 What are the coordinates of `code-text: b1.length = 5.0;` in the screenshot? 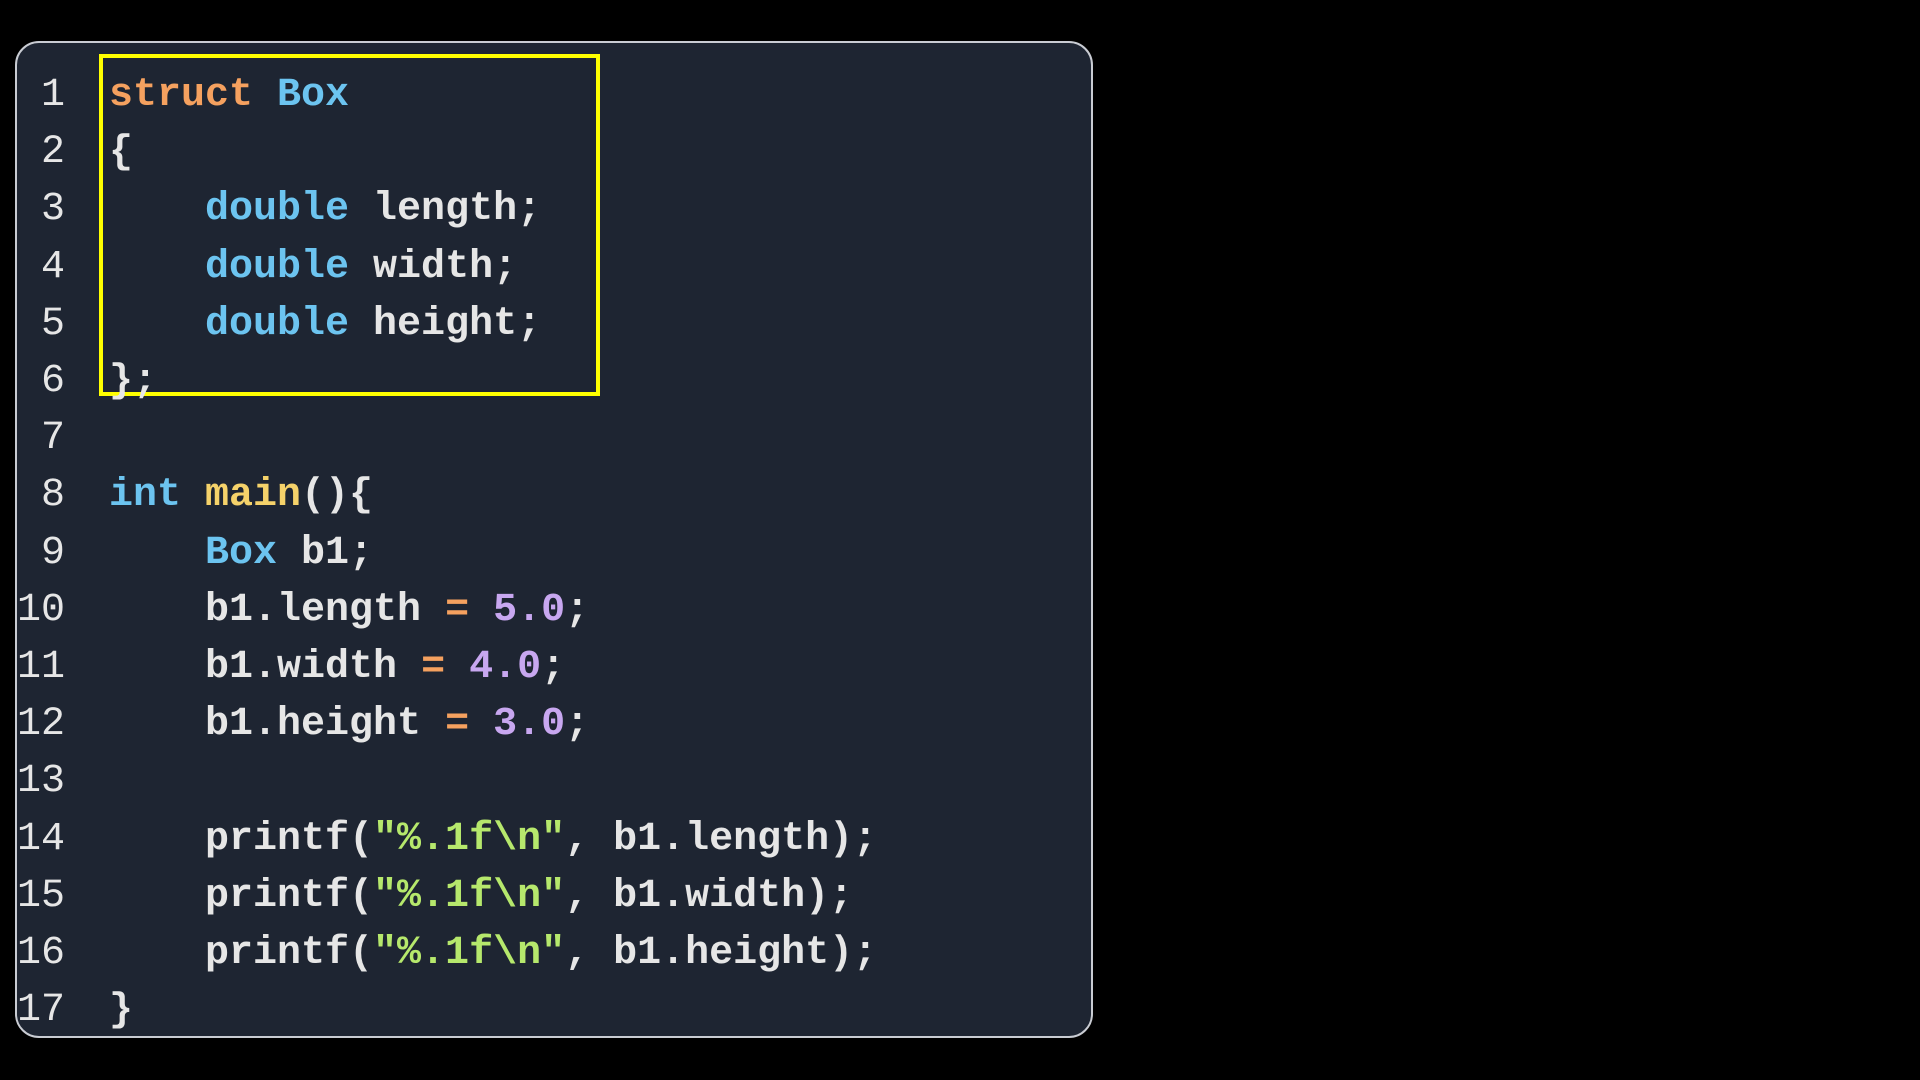 It's located at (349, 610).